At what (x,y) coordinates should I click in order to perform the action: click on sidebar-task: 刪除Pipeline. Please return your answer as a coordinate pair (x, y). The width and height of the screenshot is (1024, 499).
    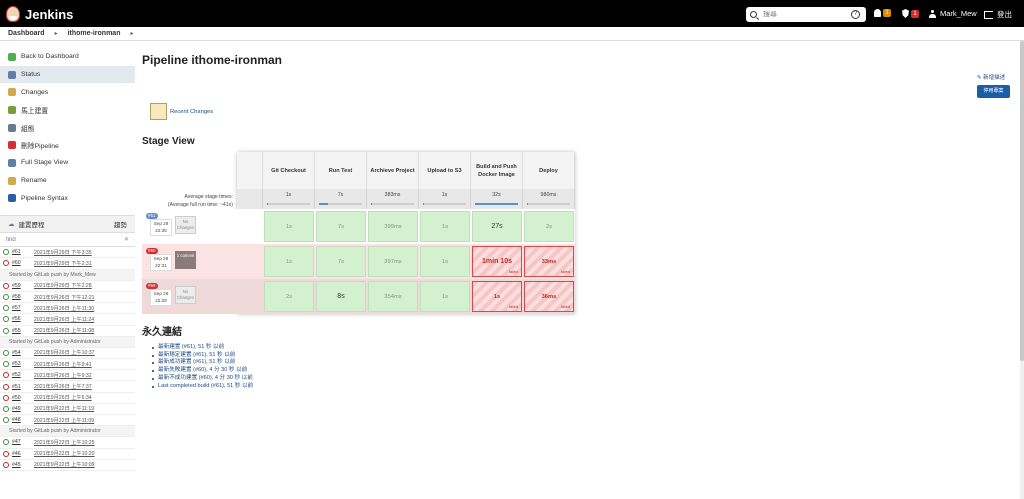
    Looking at the image, I should click on (67, 145).